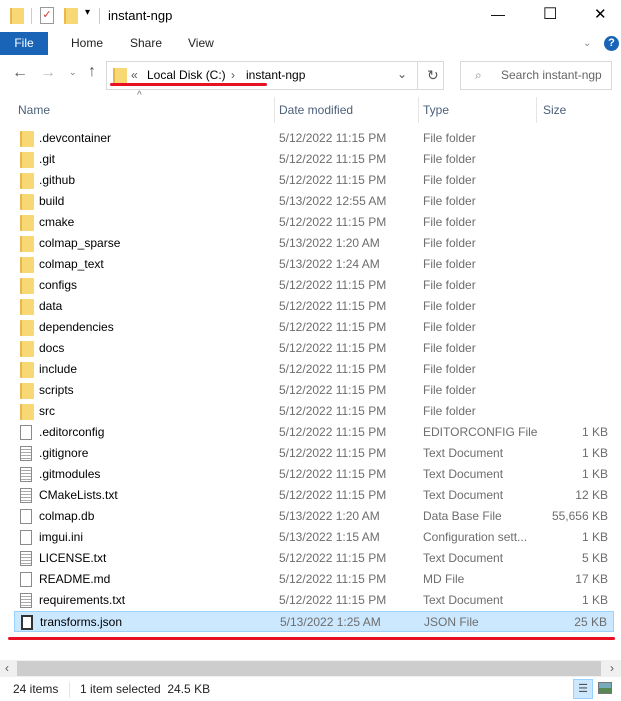 The height and width of the screenshot is (701, 621). I want to click on tab-home: Home, so click(87, 43).